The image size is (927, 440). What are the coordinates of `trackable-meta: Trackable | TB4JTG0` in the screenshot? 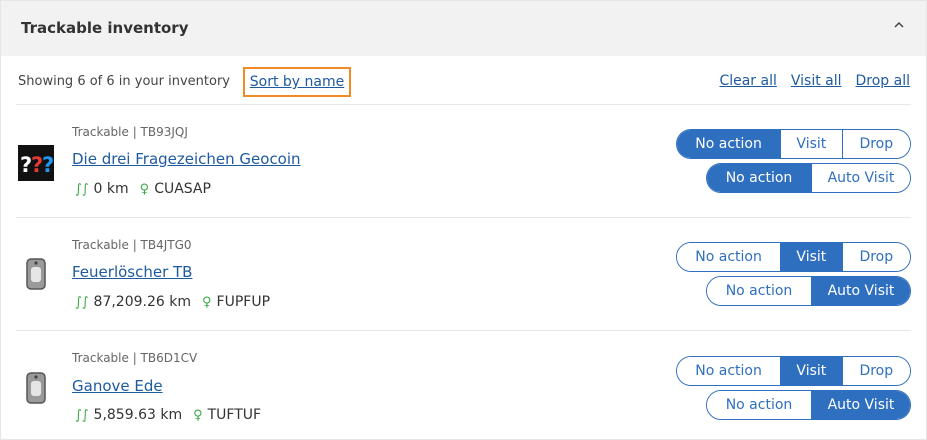 It's located at (132, 245).